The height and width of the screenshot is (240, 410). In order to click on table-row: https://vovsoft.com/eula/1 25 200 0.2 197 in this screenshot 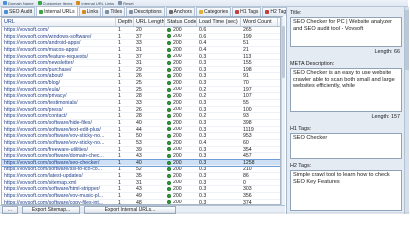, I will do `click(141, 90)`.